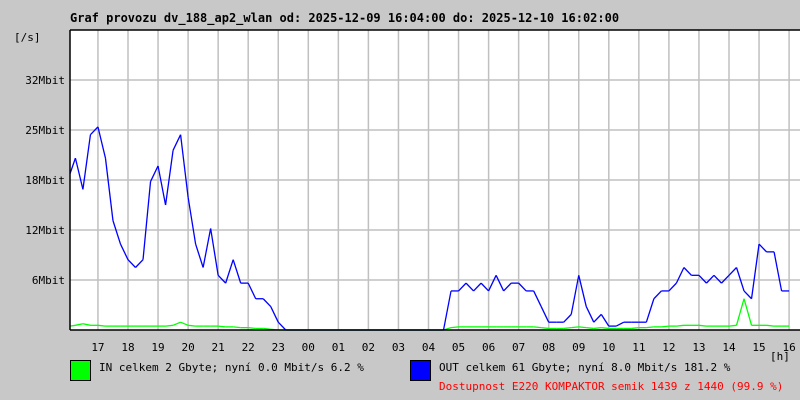 Image resolution: width=800 pixels, height=400 pixels. I want to click on y-tick-label: 32Mbit, so click(45, 80).